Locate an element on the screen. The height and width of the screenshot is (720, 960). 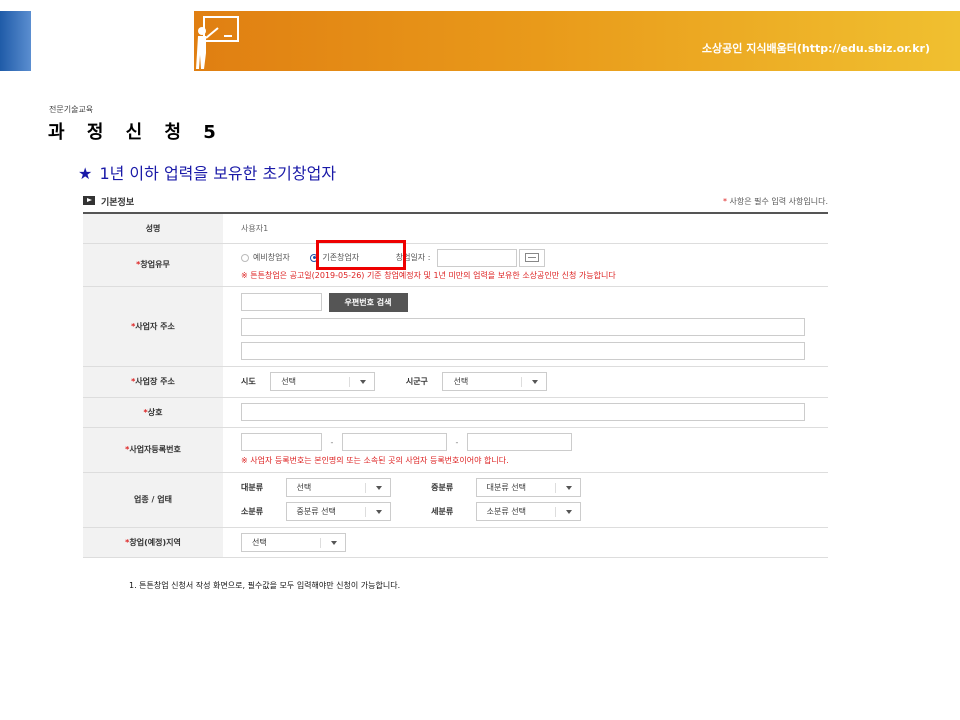
startup-date-input is located at coordinates (476, 257).